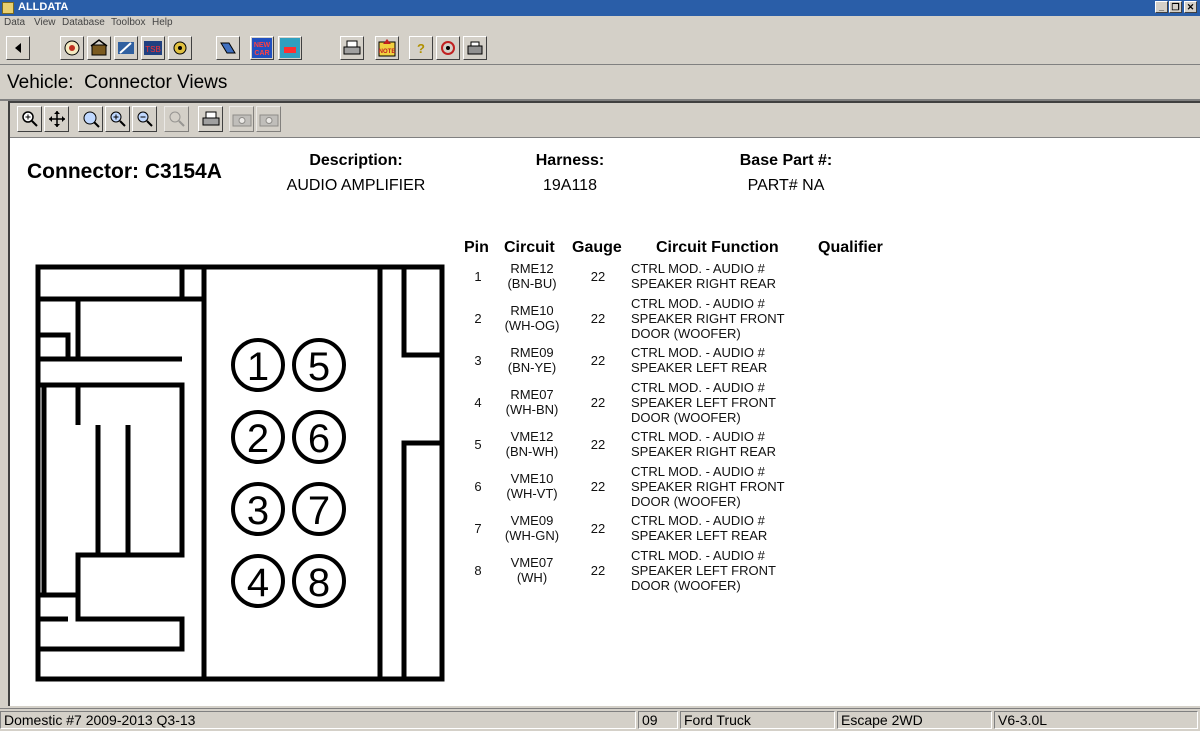 This screenshot has width=1200, height=731. I want to click on vehicle-select-button, so click(72, 48).